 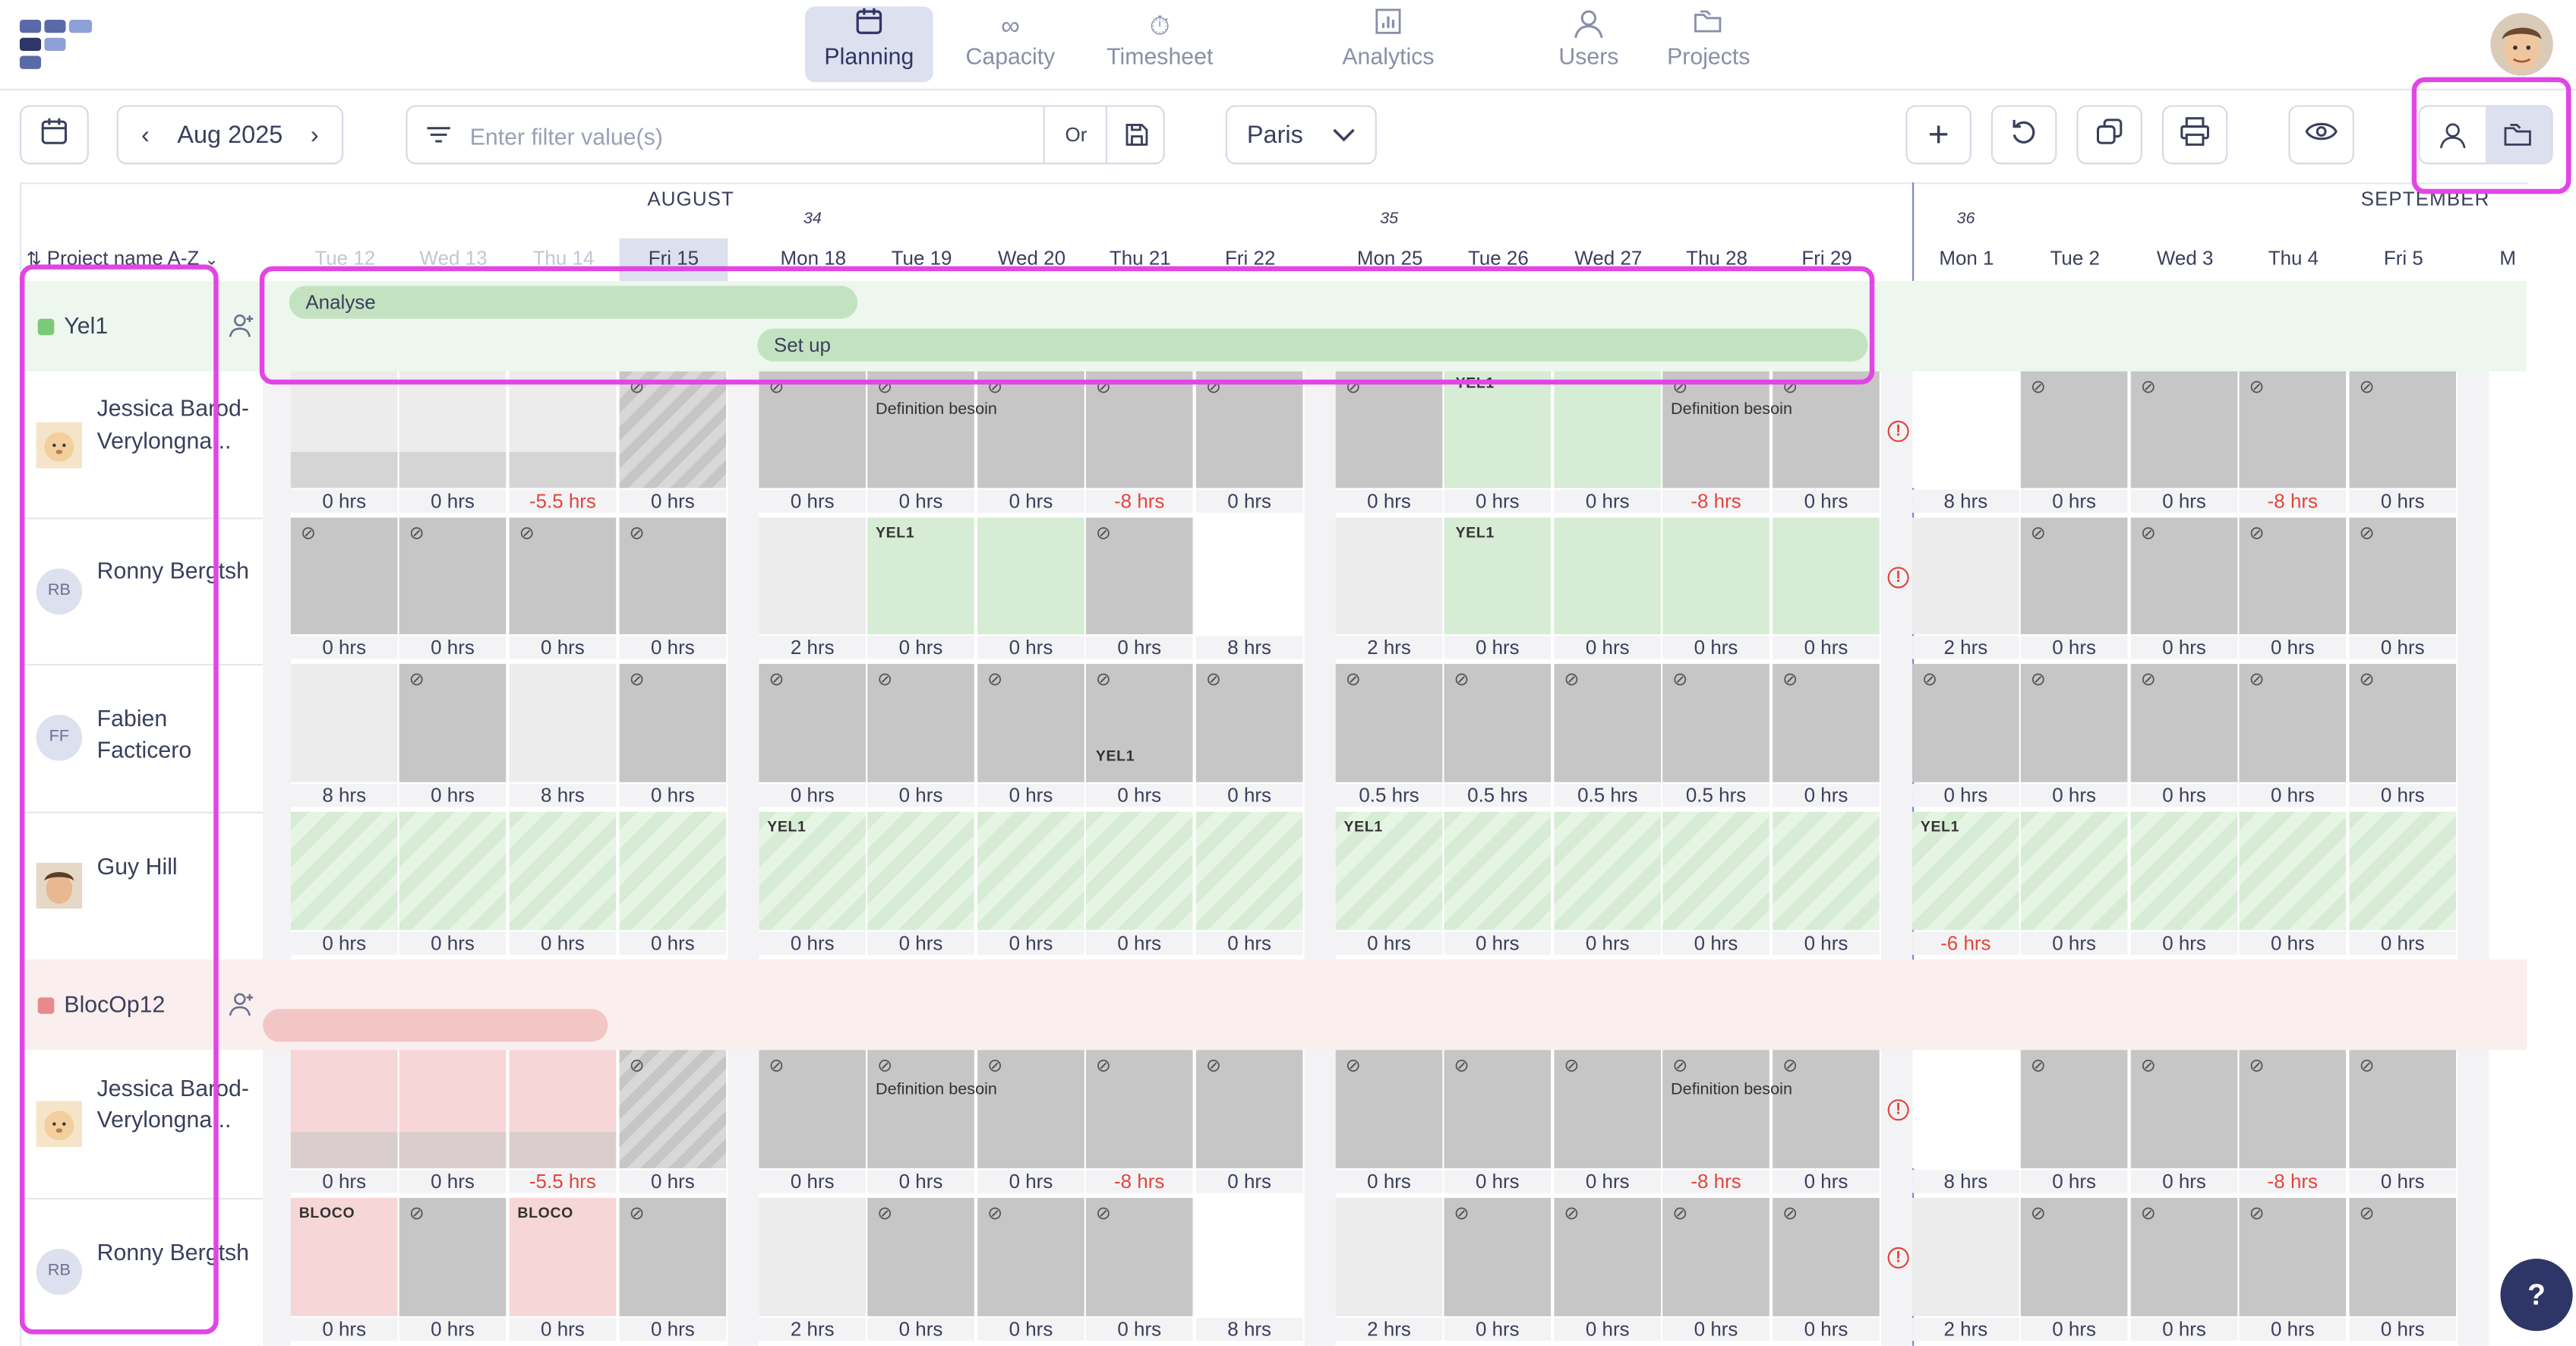 What do you see at coordinates (1010, 45) in the screenshot?
I see `nav-capacity: ∞ Capacity` at bounding box center [1010, 45].